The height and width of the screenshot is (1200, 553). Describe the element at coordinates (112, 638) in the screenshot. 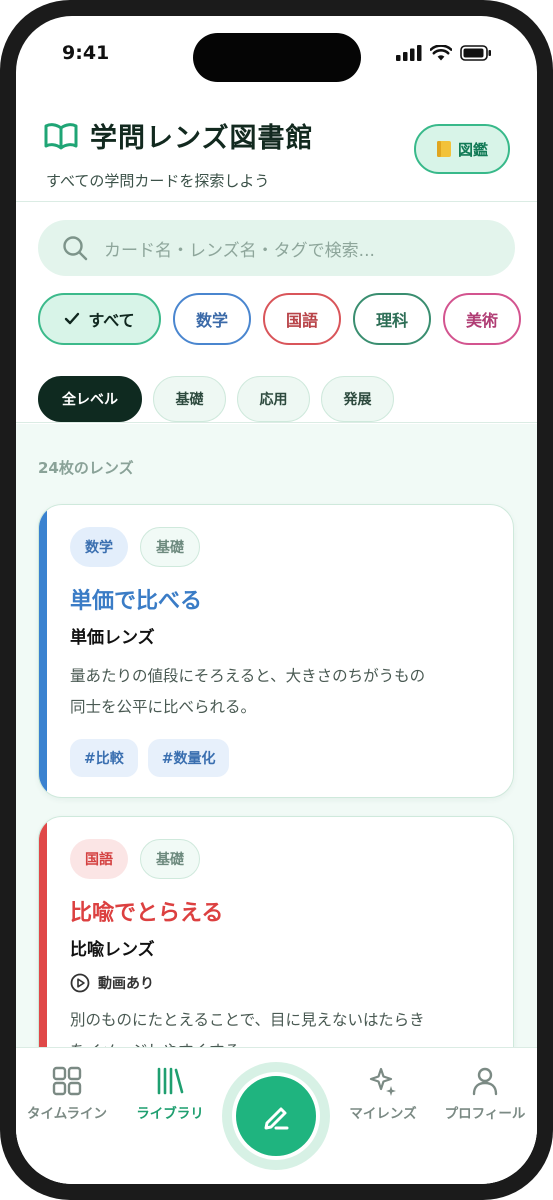

I see `lens-name: 単価レンズ` at that location.